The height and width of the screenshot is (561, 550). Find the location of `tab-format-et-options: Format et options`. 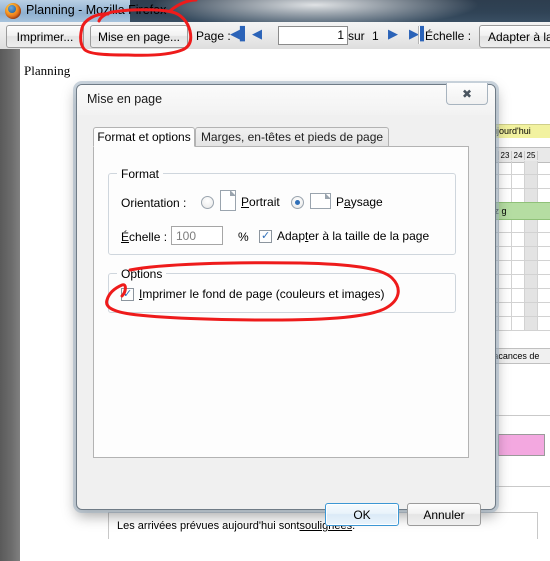

tab-format-et-options: Format et options is located at coordinates (144, 137).